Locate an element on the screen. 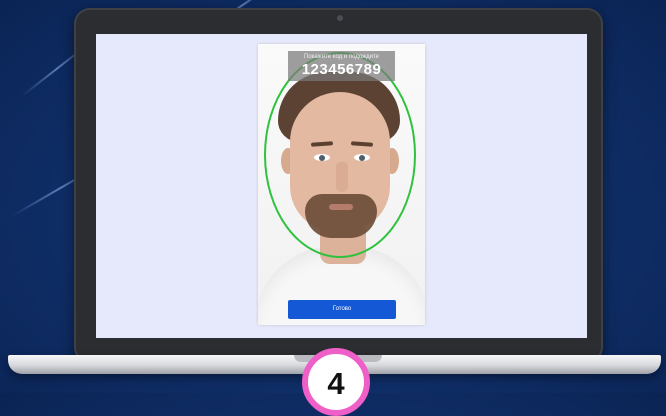 The image size is (666, 416). oval-face-frame-icon is located at coordinates (340, 155).